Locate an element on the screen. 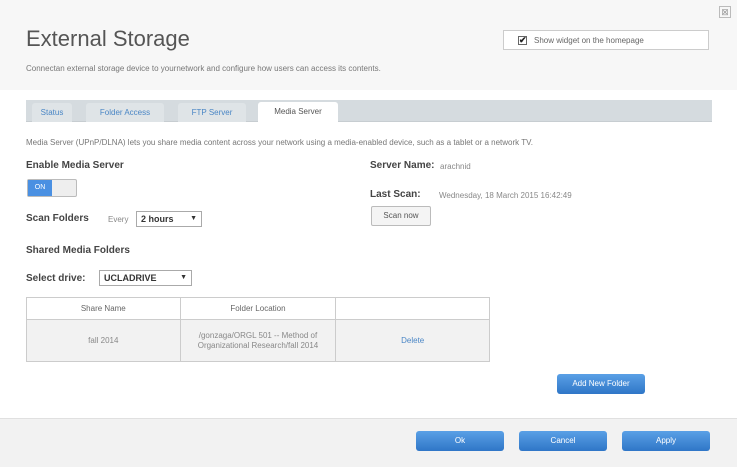 The width and height of the screenshot is (737, 467). close-icon: ⊠ is located at coordinates (725, 12).